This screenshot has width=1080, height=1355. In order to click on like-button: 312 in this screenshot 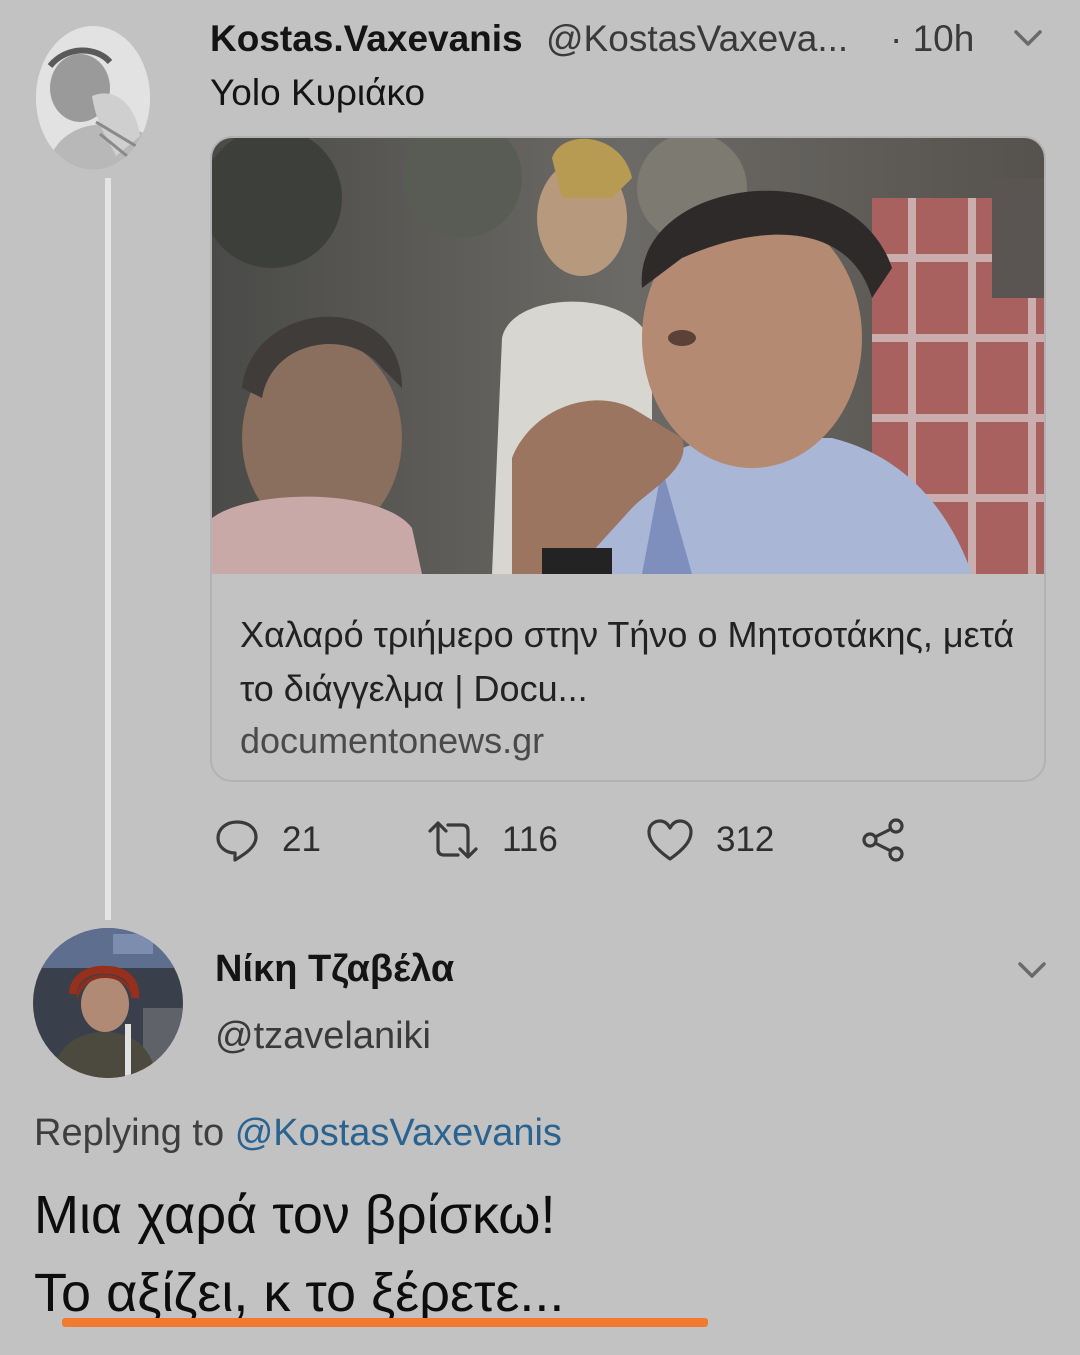, I will do `click(710, 840)`.